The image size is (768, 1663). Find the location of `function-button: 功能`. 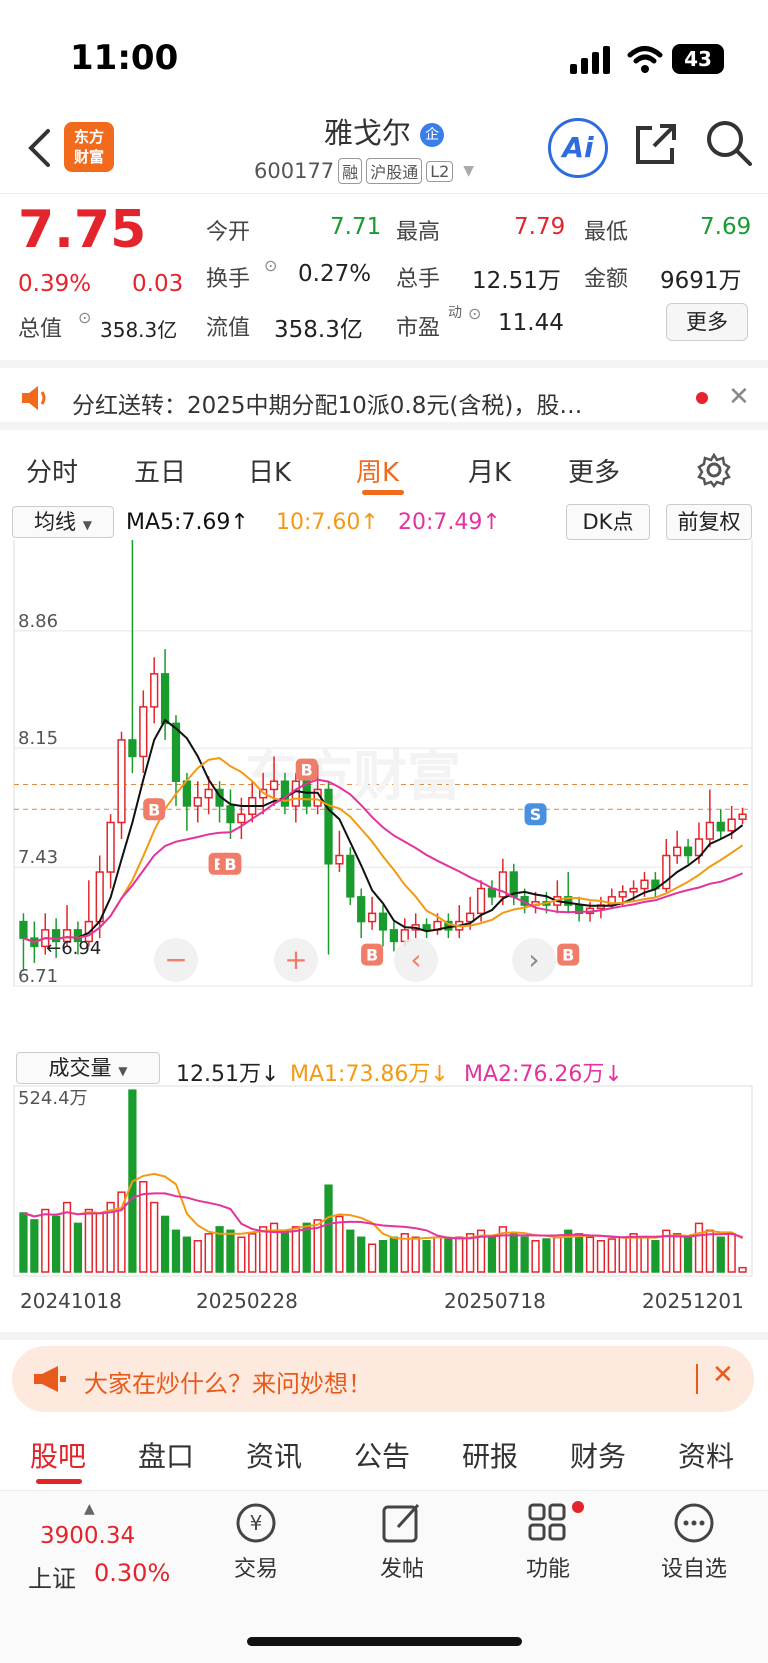

function-button: 功能 is located at coordinates (548, 1542).